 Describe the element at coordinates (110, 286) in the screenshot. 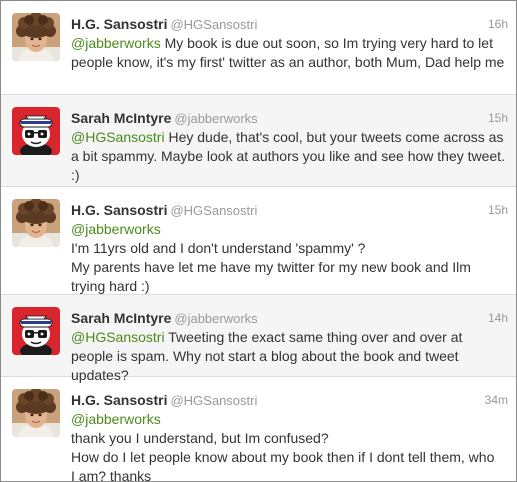

I see `tweet-text-line: trying hard :)` at that location.